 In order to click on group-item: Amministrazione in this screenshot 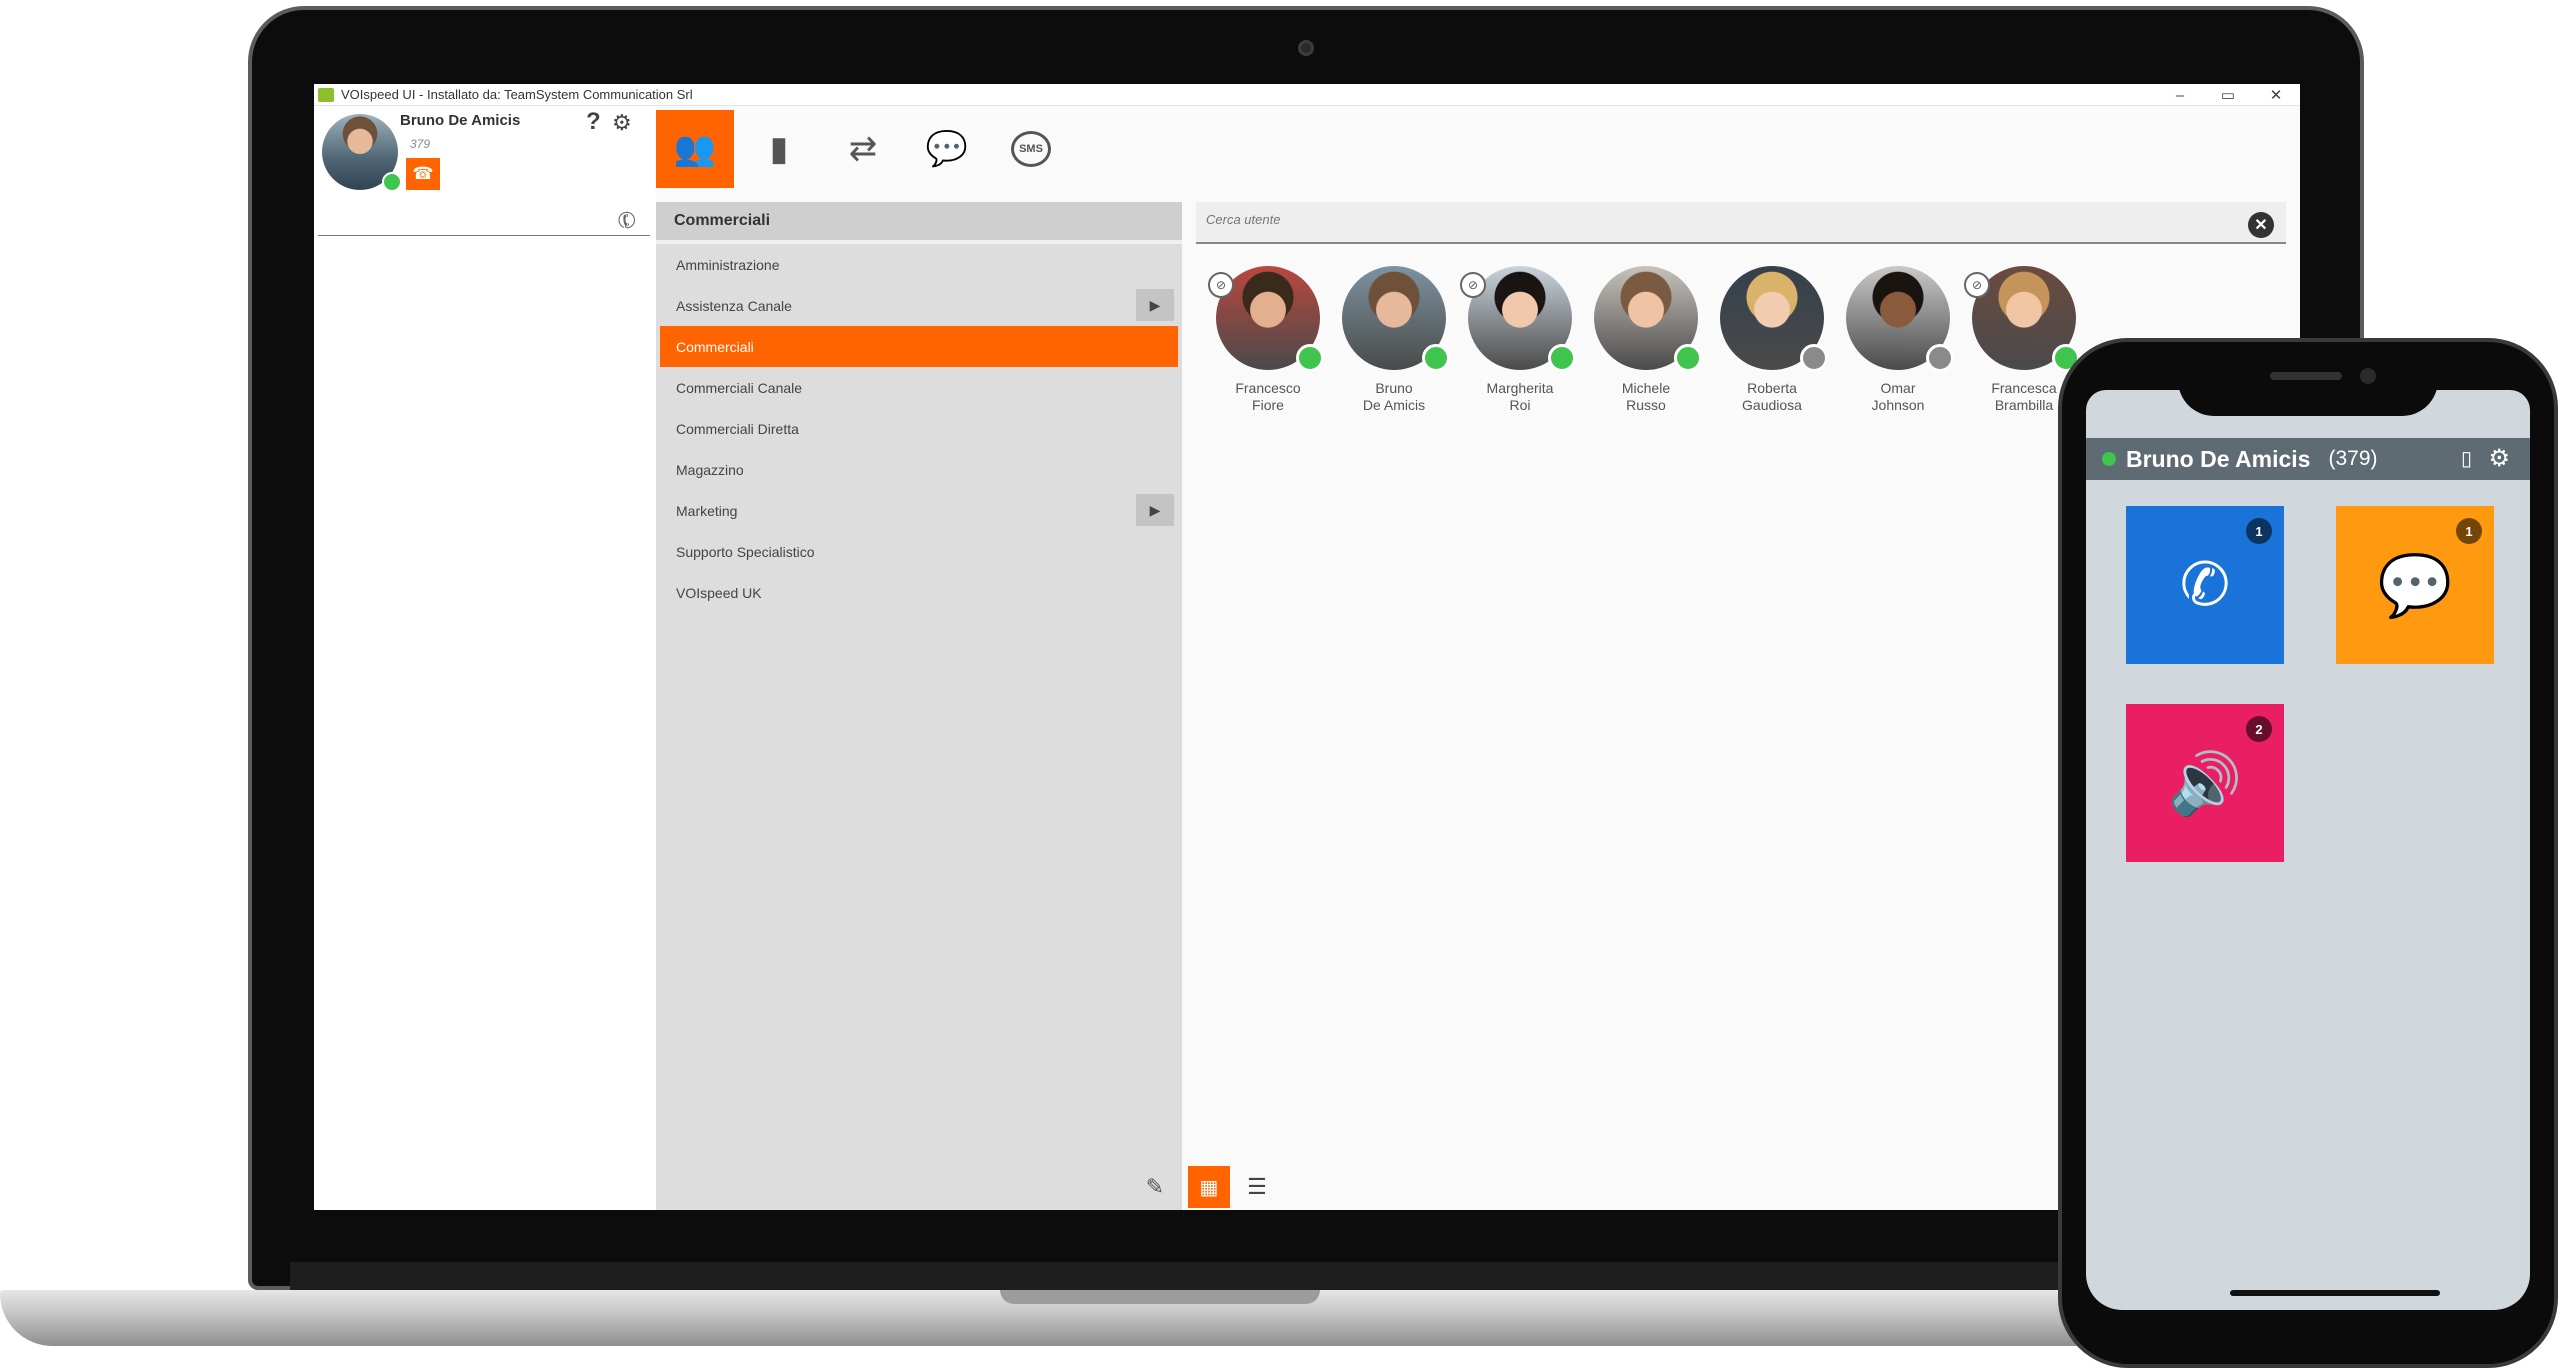, I will do `click(919, 264)`.